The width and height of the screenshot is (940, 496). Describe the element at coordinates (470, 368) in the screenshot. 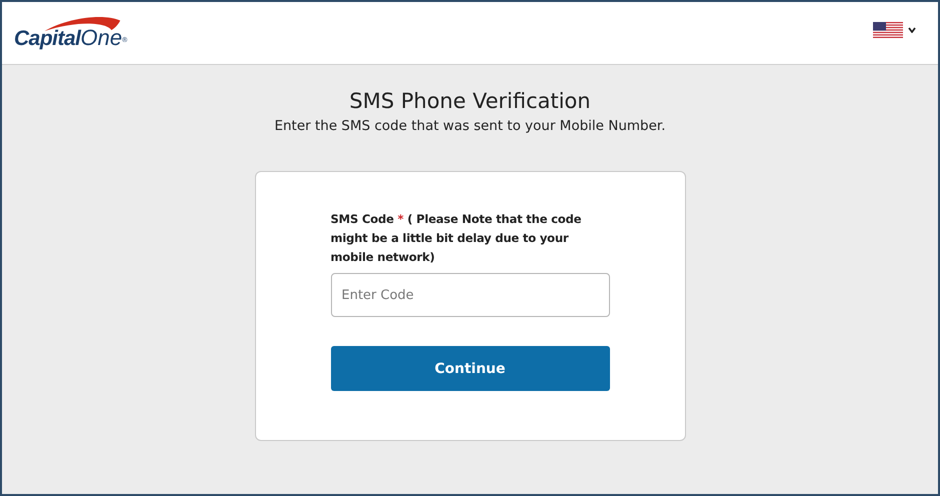

I see `continue-button: Continue` at that location.